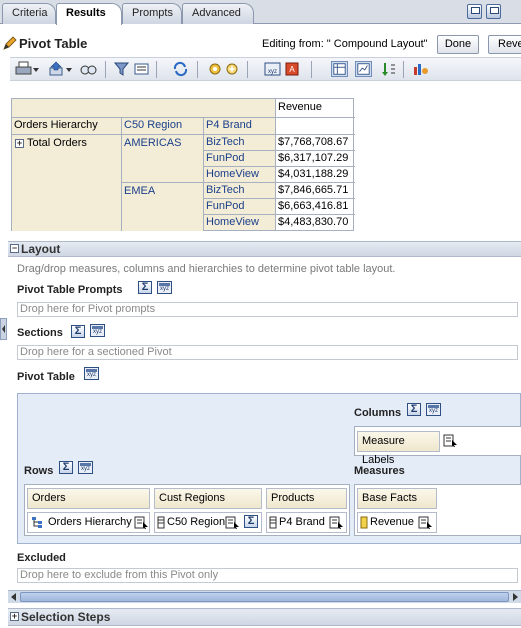 The height and width of the screenshot is (628, 521). I want to click on scroll-left-icon, so click(13, 597).